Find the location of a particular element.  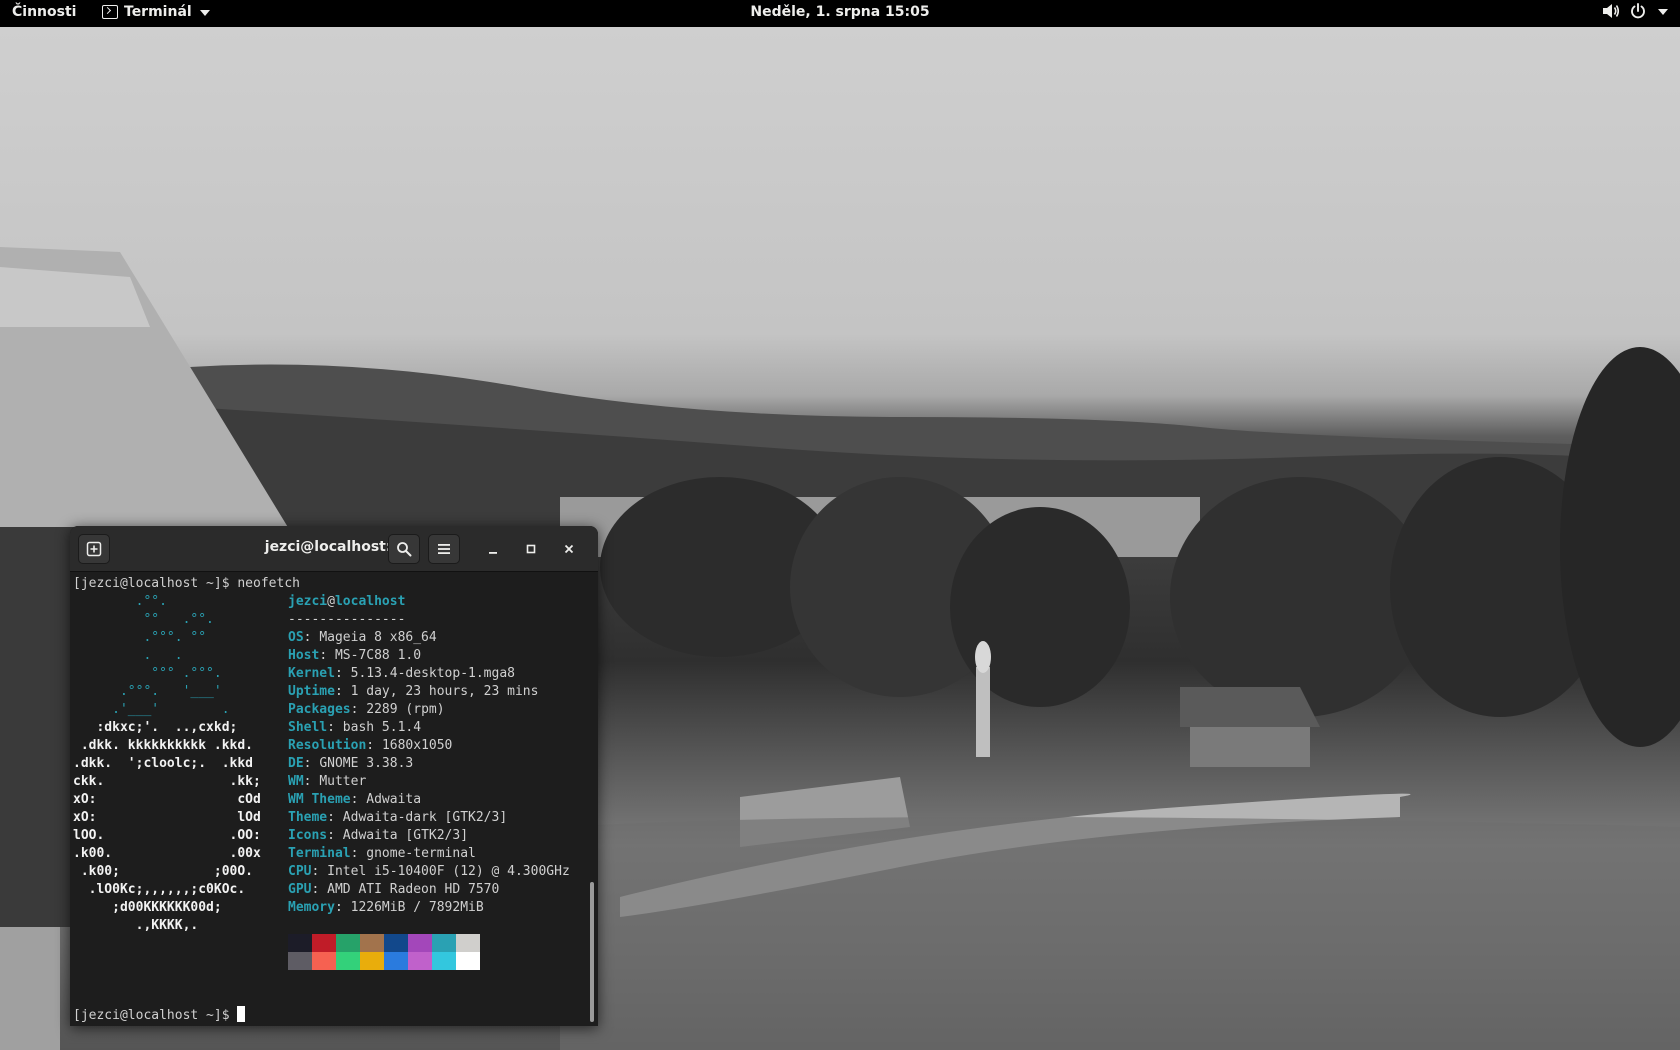

info-key: WM is located at coordinates (296, 781).